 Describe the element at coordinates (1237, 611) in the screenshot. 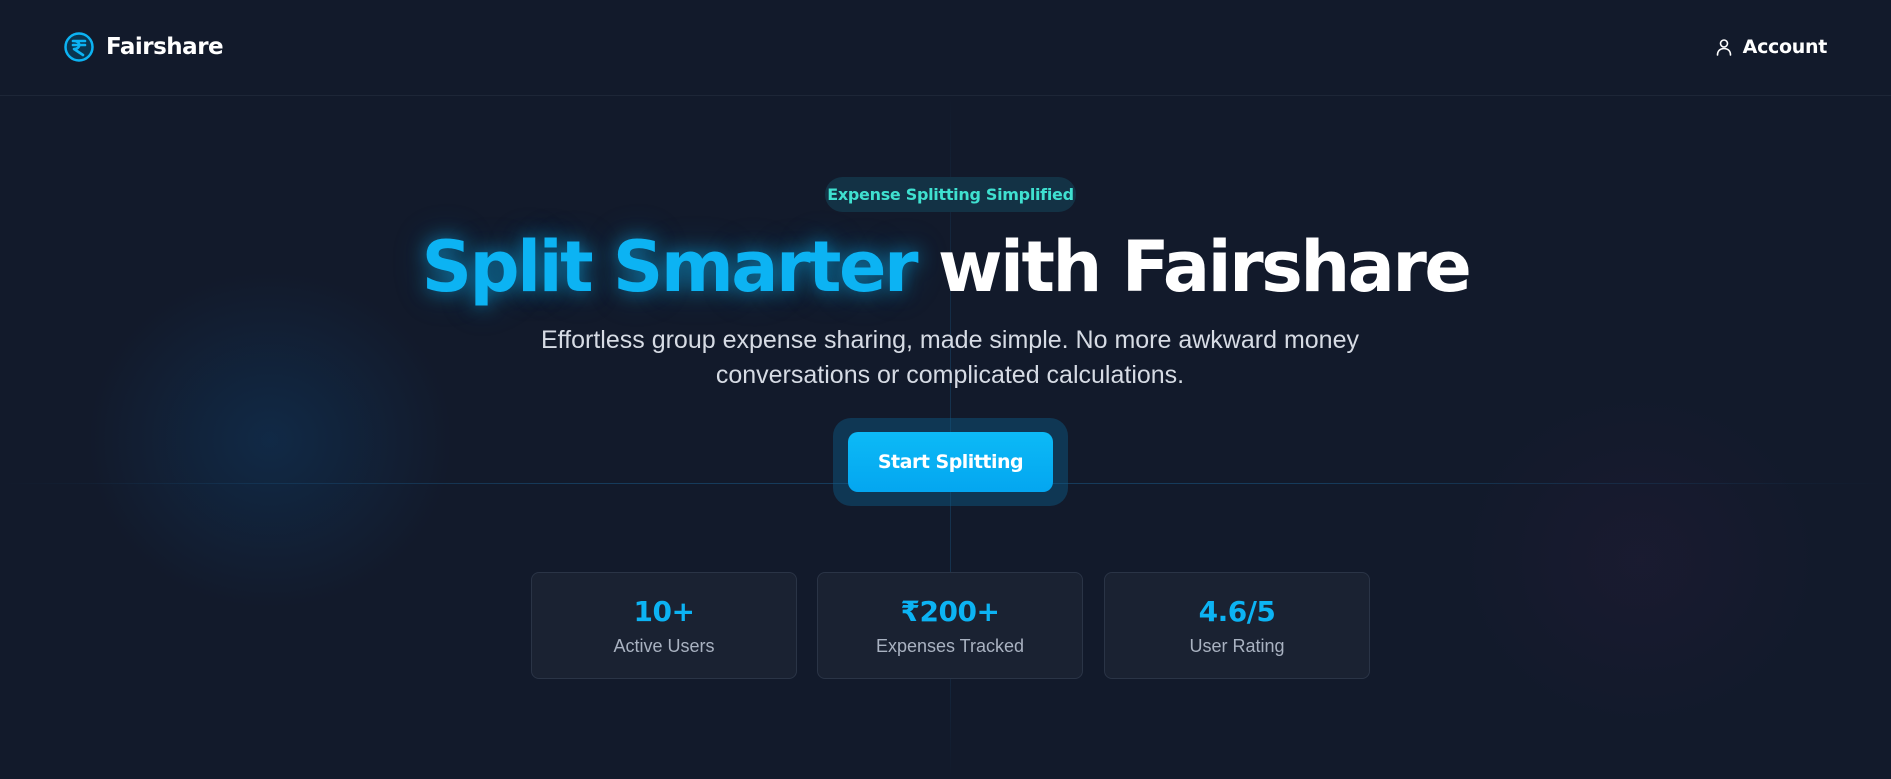

I see `stat-value: 4.6/5` at that location.